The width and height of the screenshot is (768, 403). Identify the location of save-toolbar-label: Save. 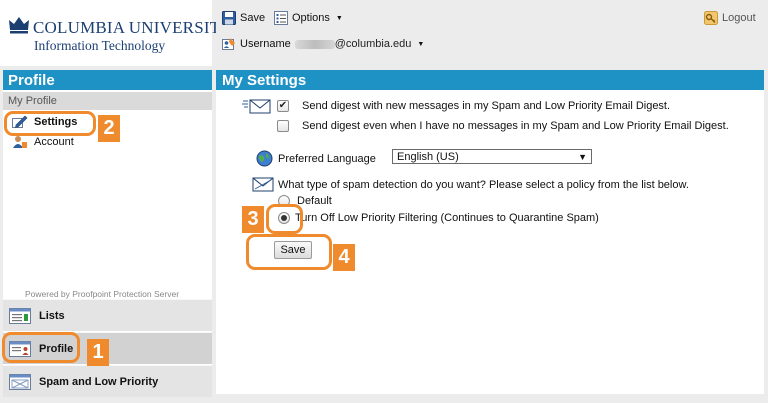
(253, 18).